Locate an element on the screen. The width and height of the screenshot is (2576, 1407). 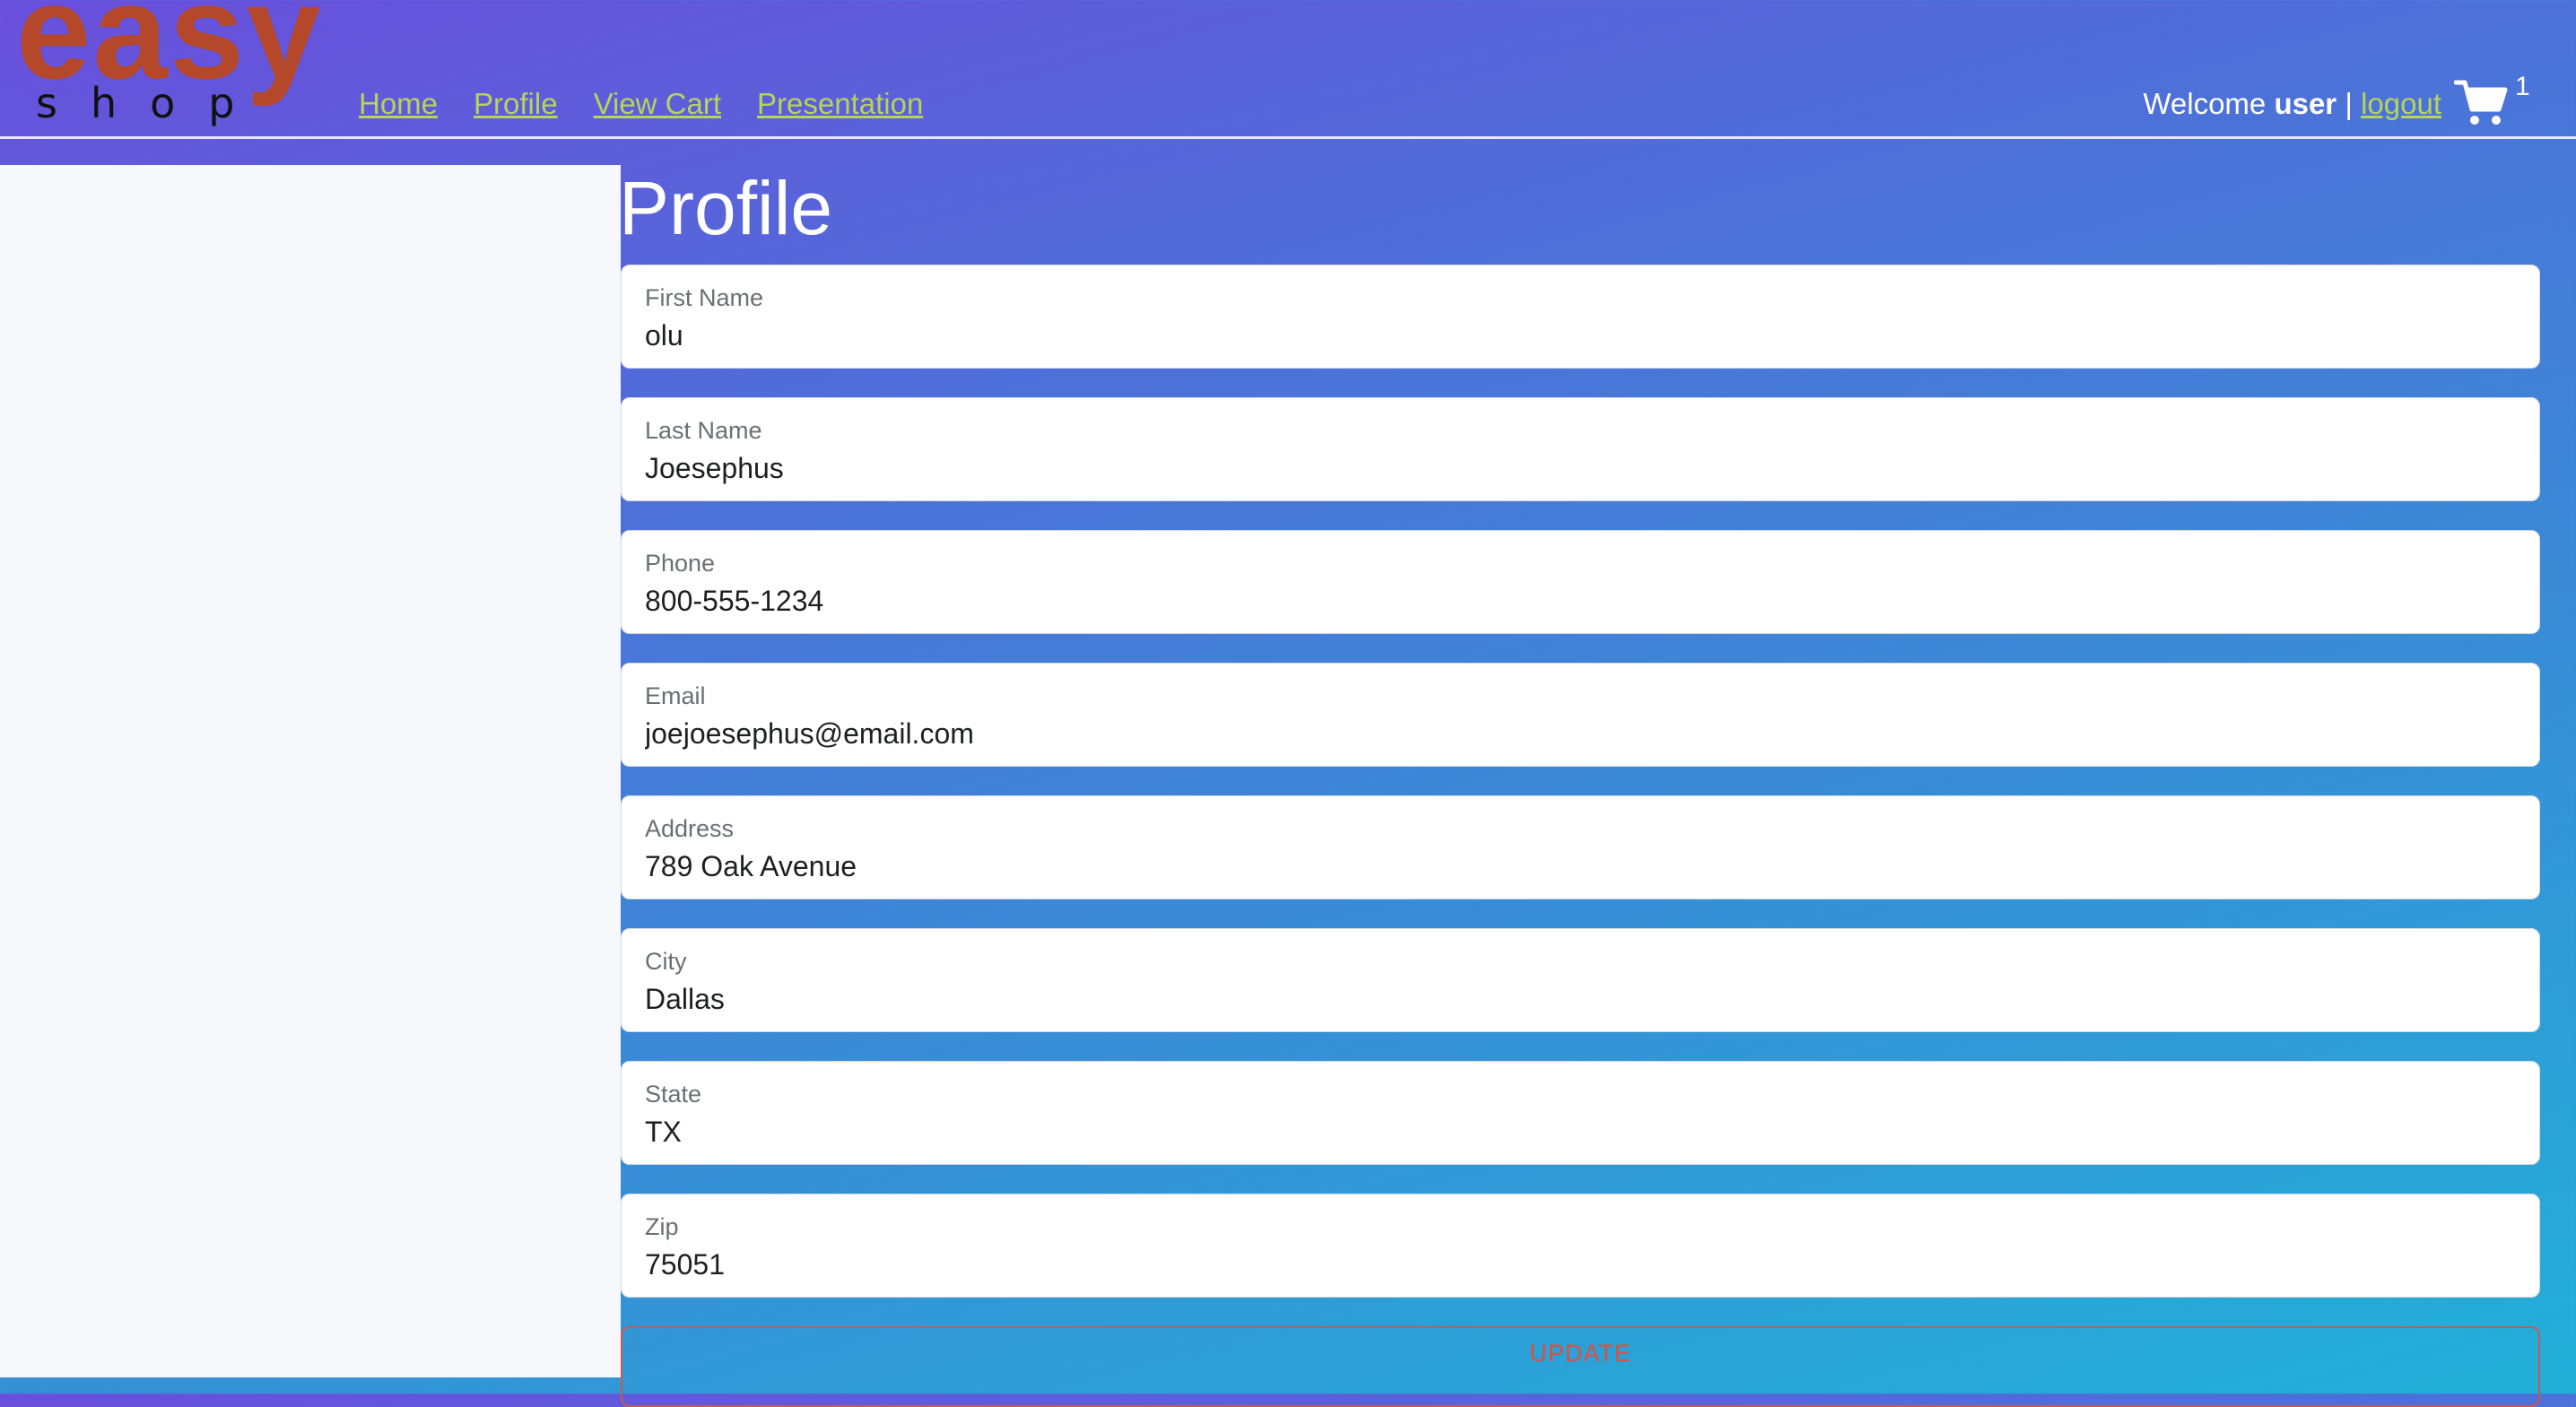
last-name-field: Last Name is located at coordinates (1580, 449).